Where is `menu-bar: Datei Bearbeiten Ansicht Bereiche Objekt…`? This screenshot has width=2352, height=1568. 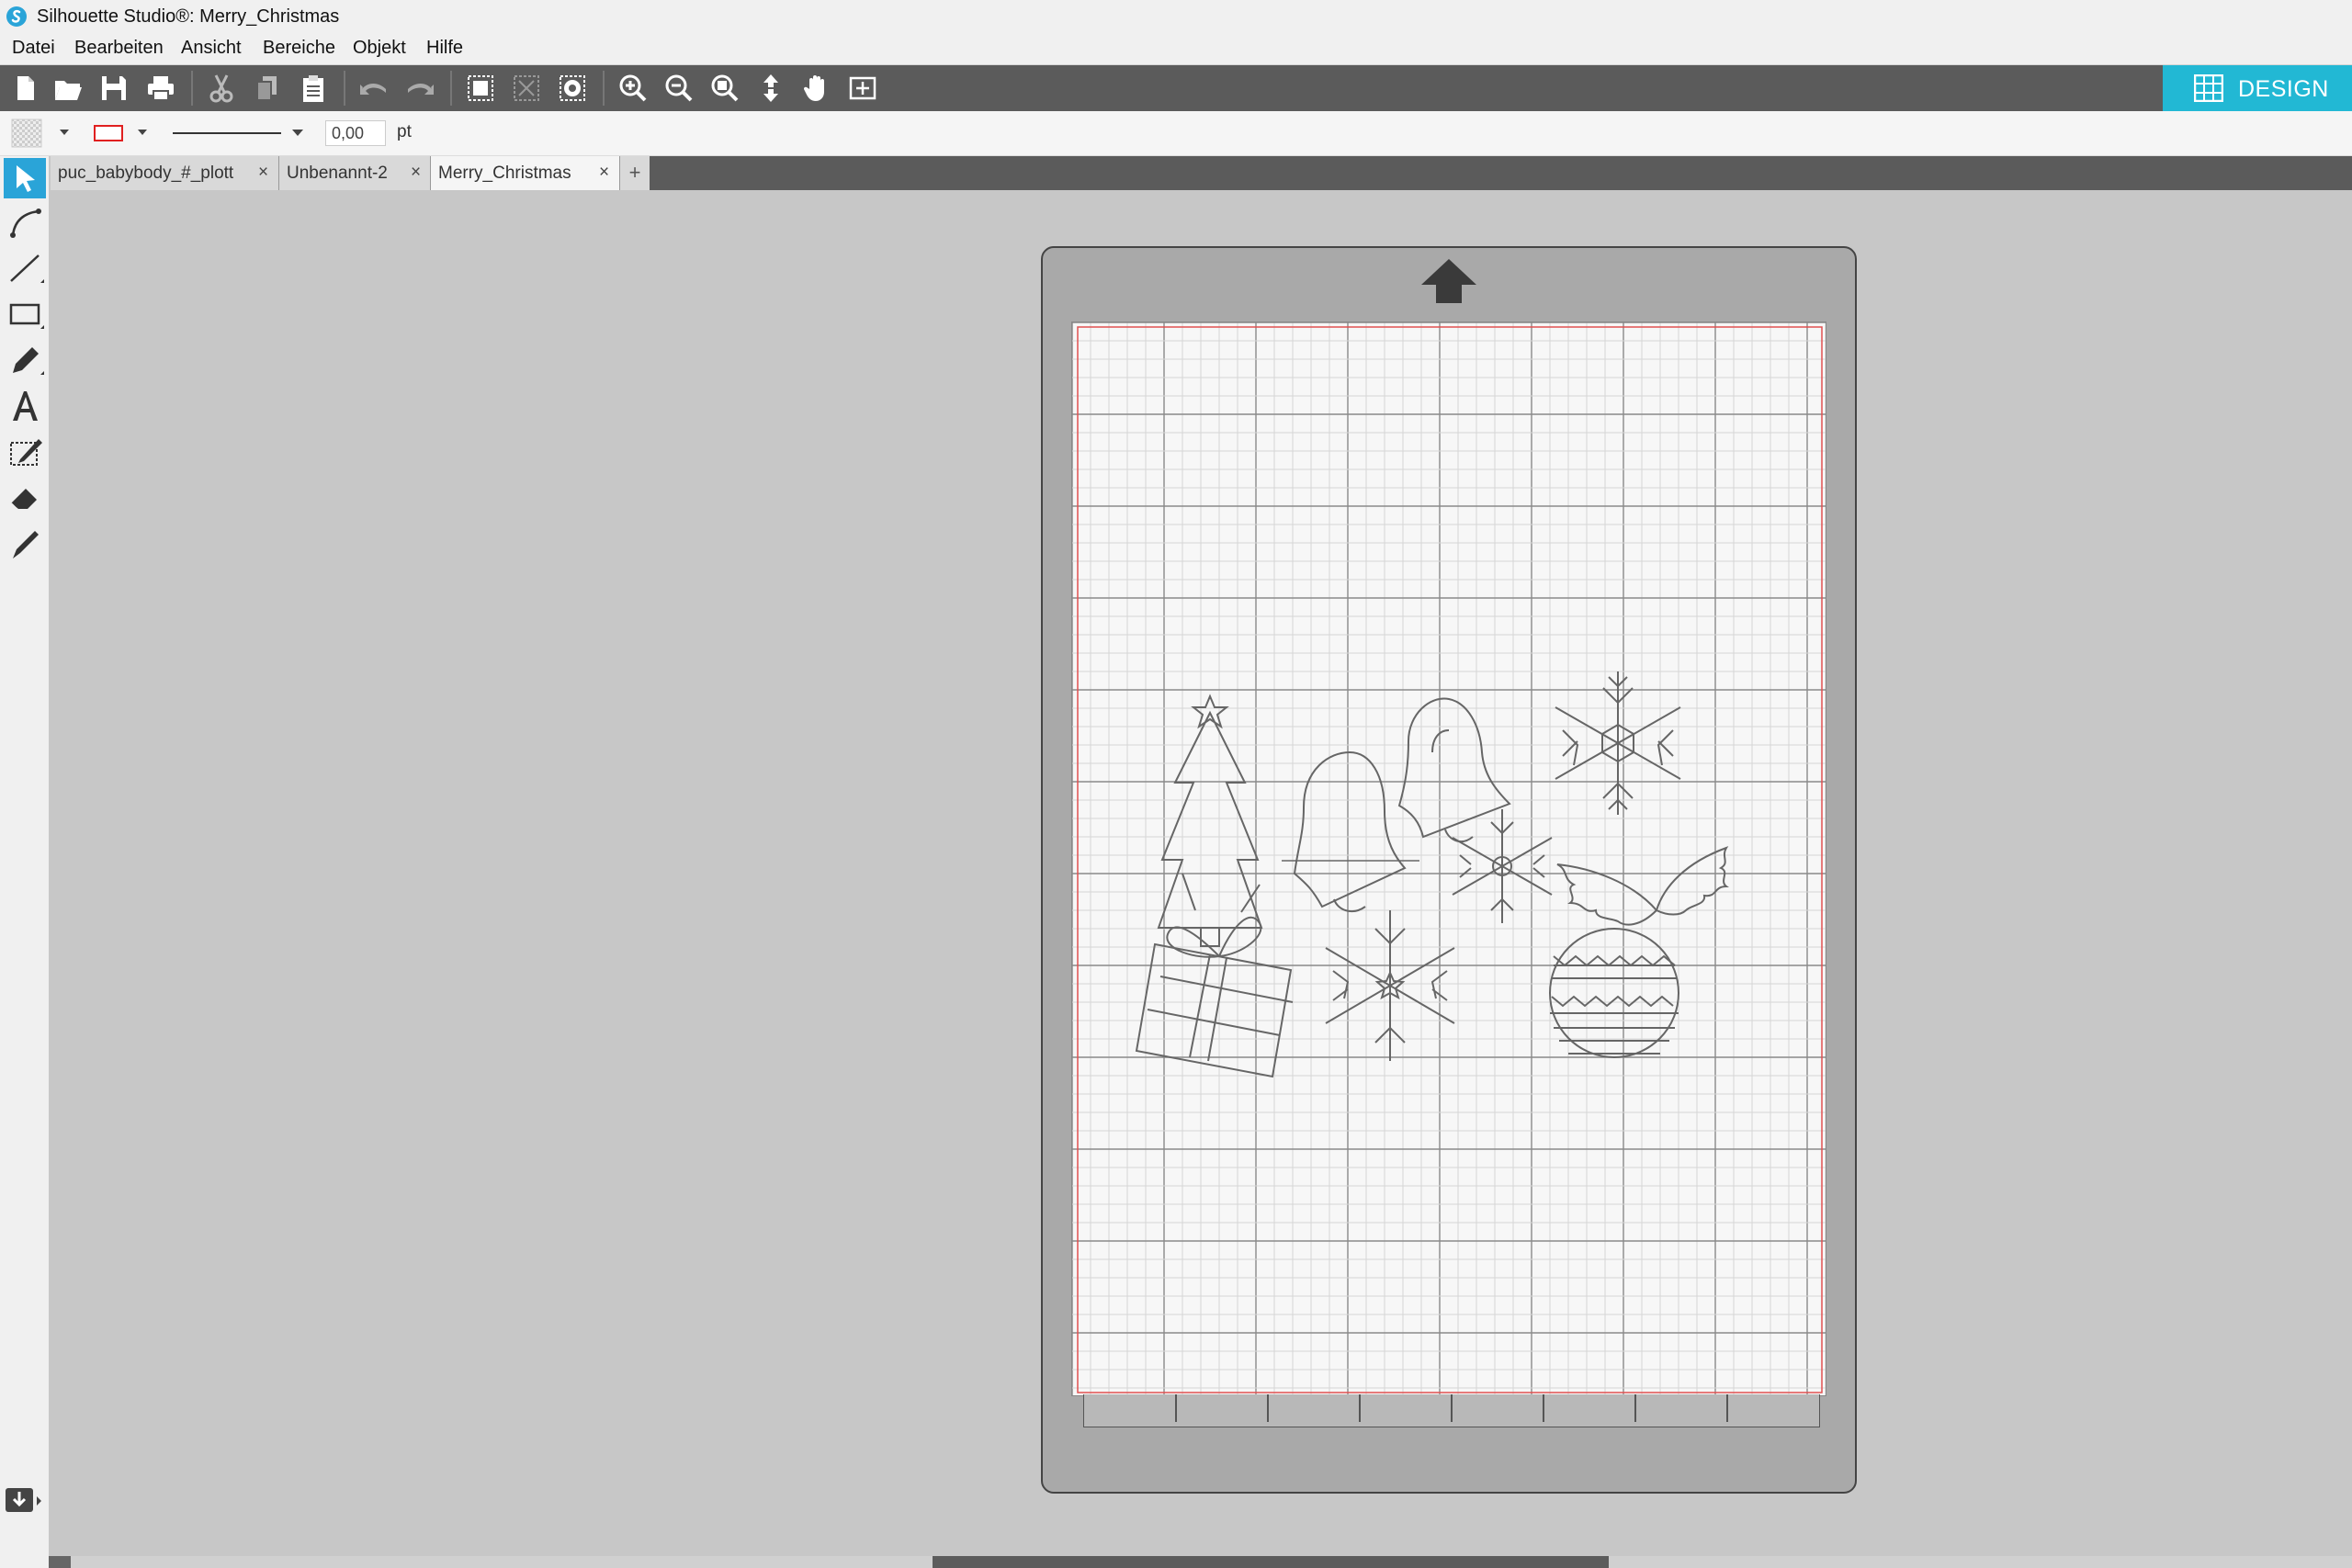 menu-bar: Datei Bearbeiten Ansicht Bereiche Objekt… is located at coordinates (1176, 49).